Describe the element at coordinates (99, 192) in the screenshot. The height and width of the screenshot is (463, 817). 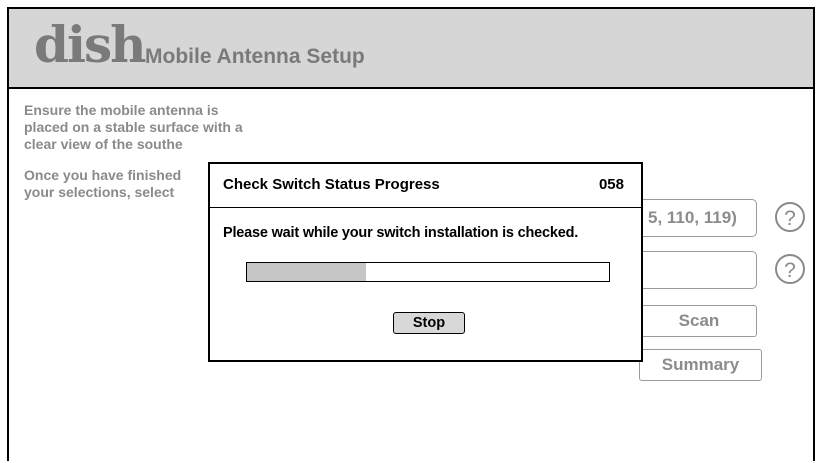
I see `instruction-line: your selections, select` at that location.